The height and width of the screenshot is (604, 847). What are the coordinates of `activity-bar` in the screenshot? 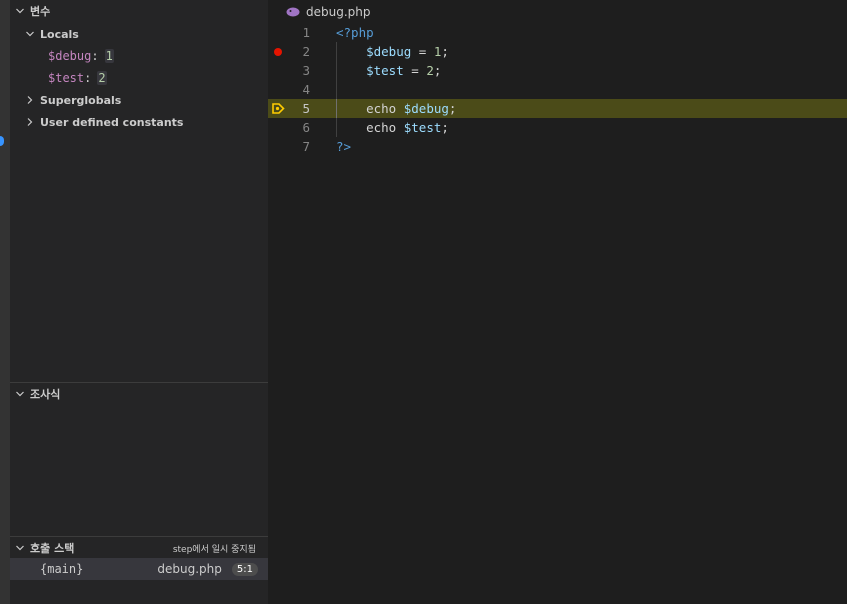 It's located at (5, 302).